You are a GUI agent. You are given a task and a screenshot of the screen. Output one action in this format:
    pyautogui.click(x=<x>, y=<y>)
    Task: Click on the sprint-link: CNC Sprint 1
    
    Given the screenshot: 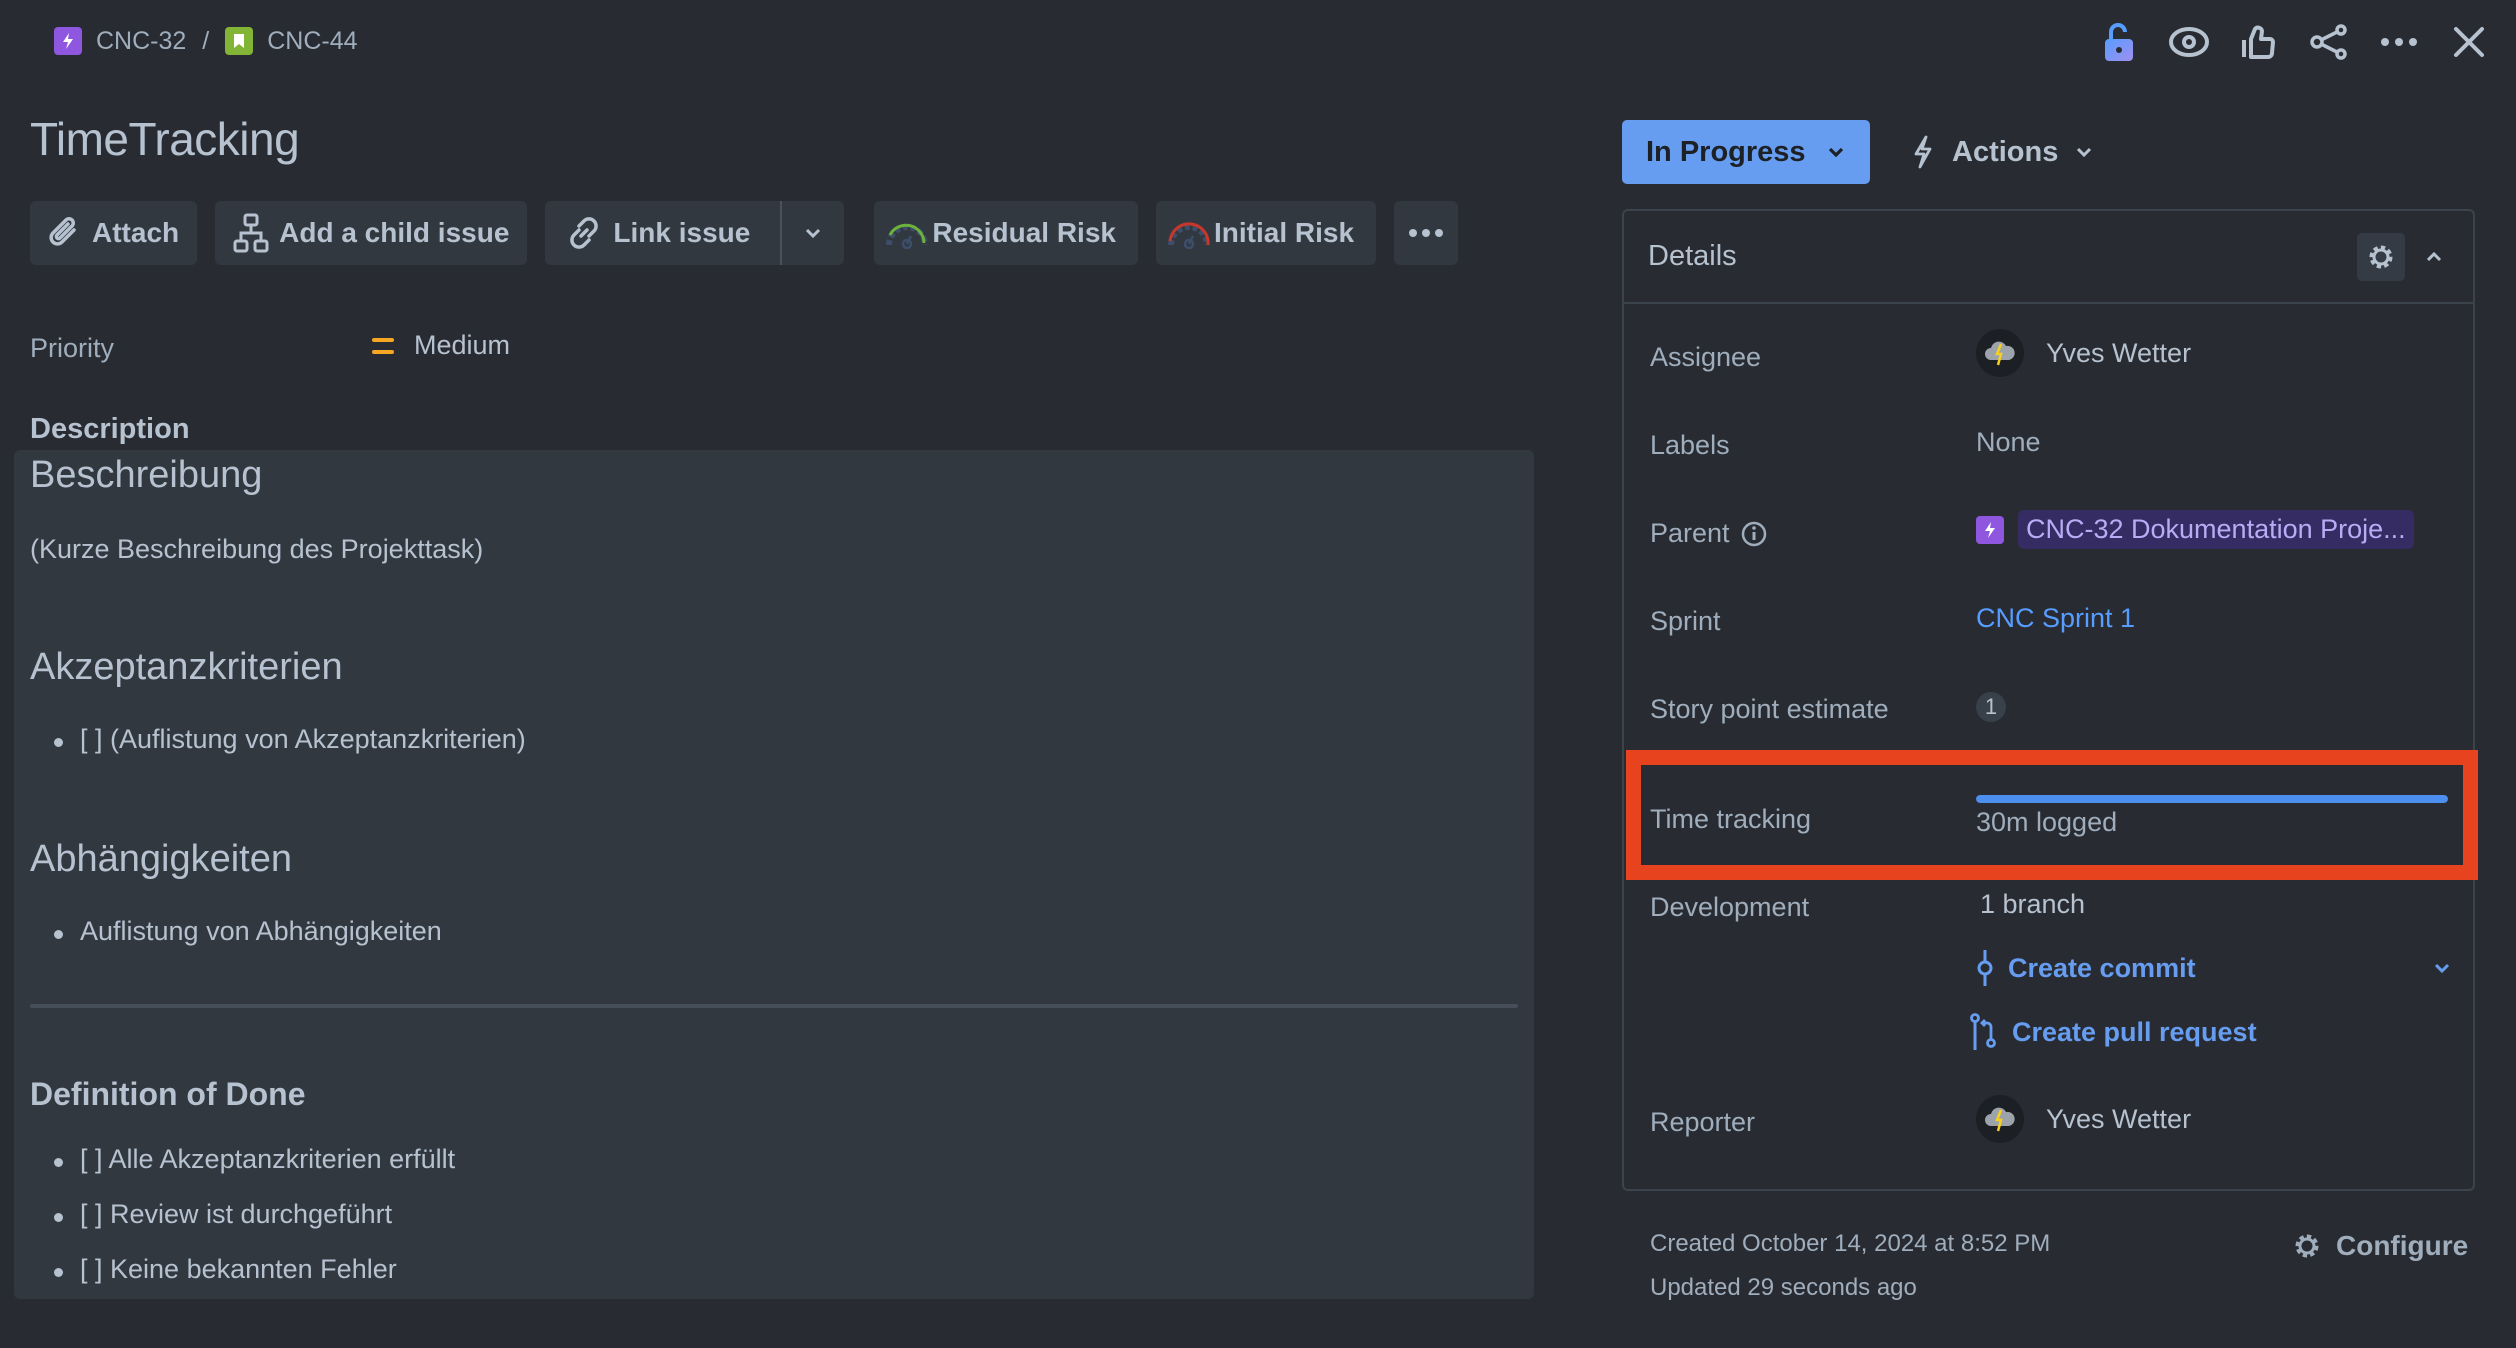 What is the action you would take?
    pyautogui.click(x=2055, y=618)
    